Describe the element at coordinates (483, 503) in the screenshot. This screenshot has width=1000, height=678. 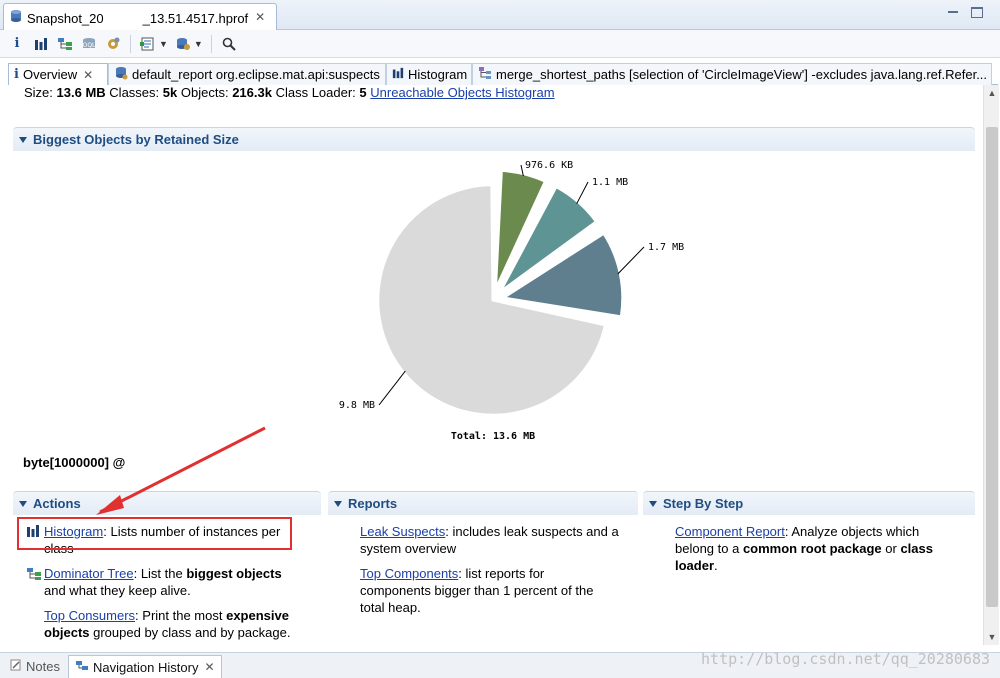
I see `reports-header: Reports` at that location.